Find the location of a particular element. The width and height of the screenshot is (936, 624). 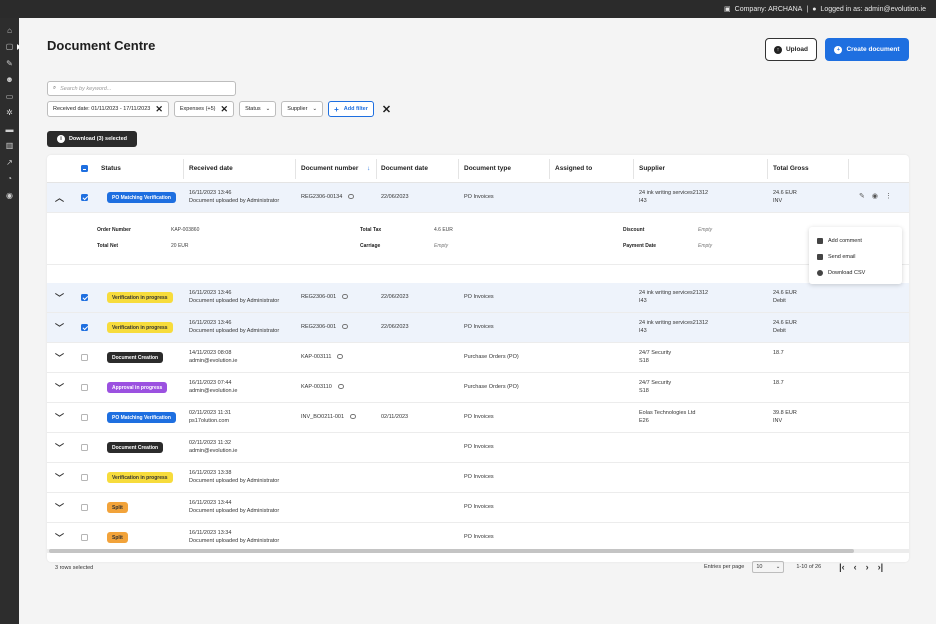

status-dropdown: Status ⌄ is located at coordinates (258, 109).